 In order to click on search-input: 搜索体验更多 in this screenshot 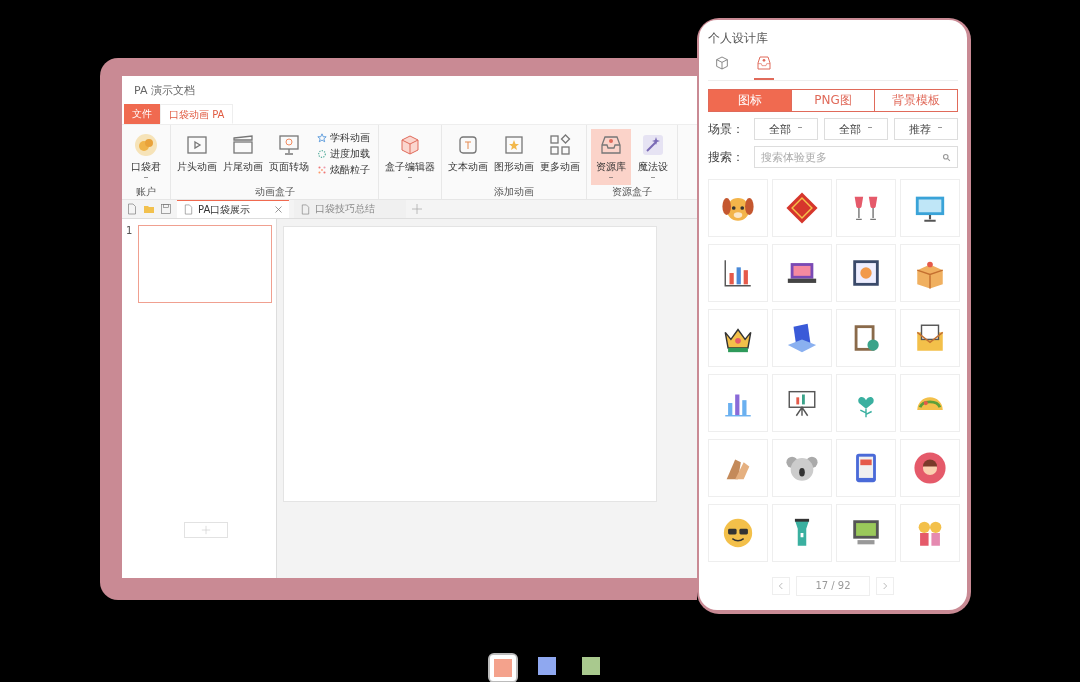, I will do `click(856, 157)`.